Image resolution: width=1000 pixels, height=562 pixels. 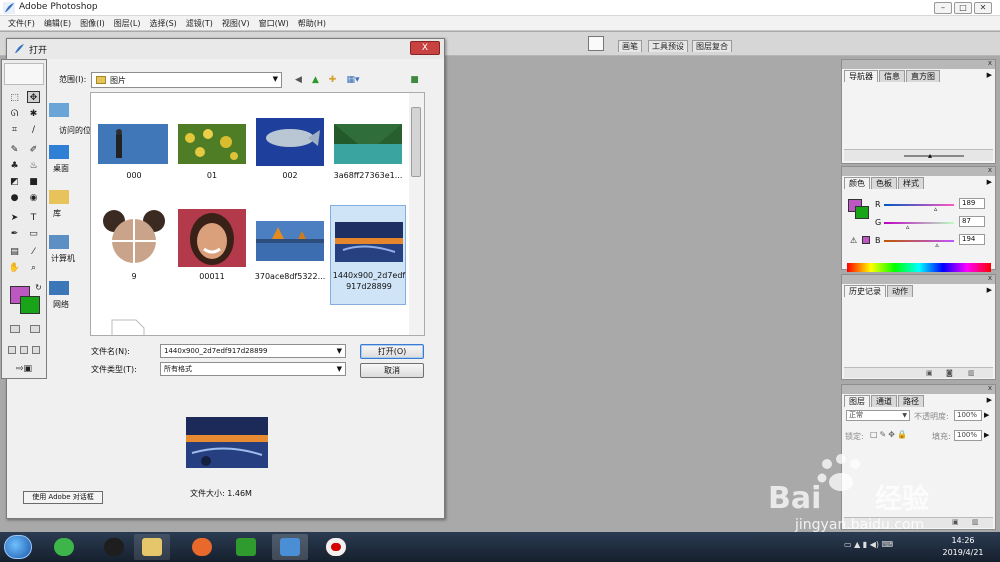 I want to click on menu-help: 帮助(H), so click(x=312, y=23).